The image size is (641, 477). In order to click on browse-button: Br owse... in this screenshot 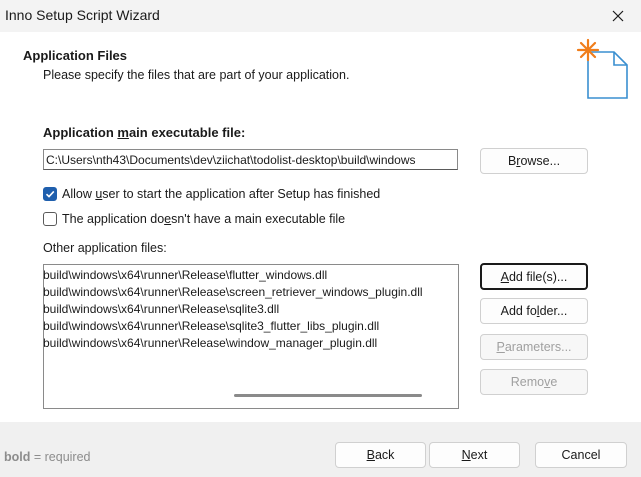, I will do `click(534, 161)`.